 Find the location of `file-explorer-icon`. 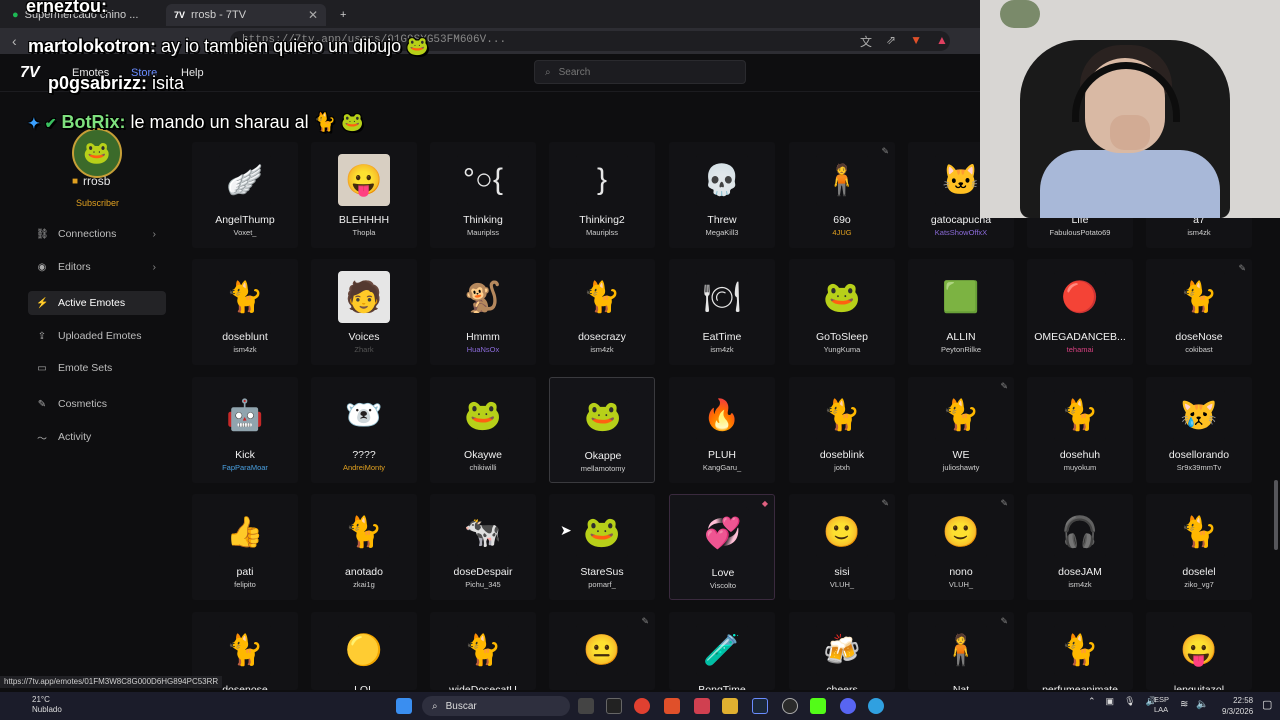

file-explorer-icon is located at coordinates (730, 706).